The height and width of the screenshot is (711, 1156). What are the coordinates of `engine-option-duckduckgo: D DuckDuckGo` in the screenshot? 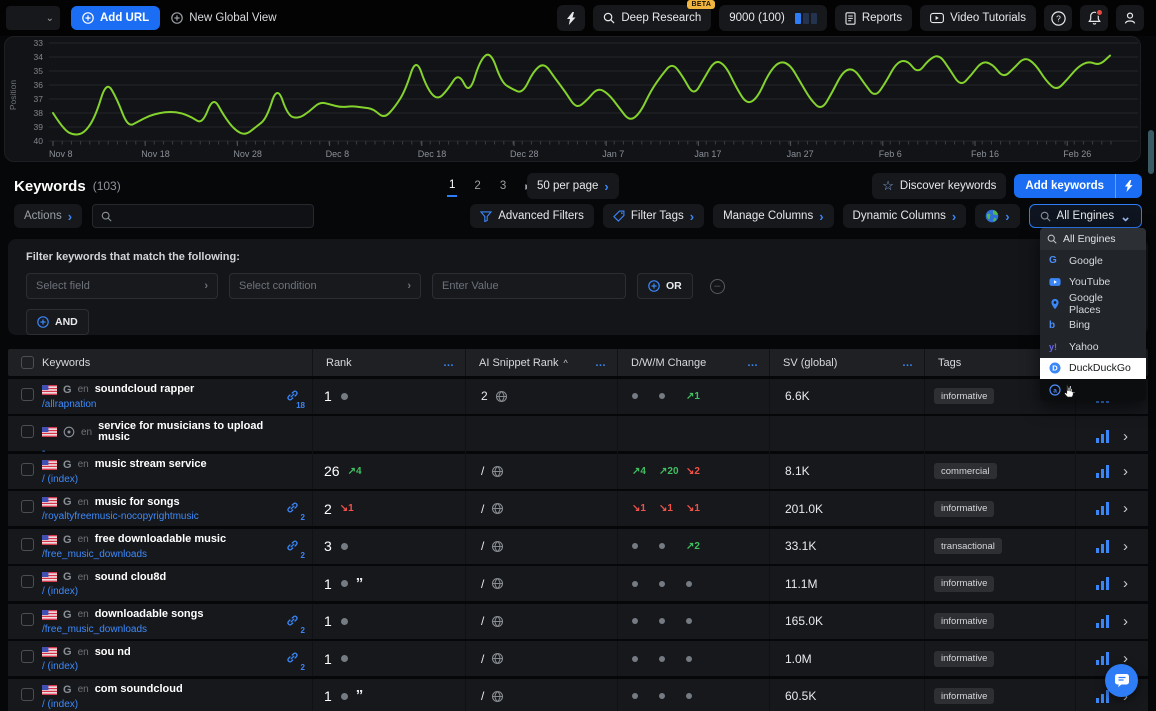 It's located at (1093, 368).